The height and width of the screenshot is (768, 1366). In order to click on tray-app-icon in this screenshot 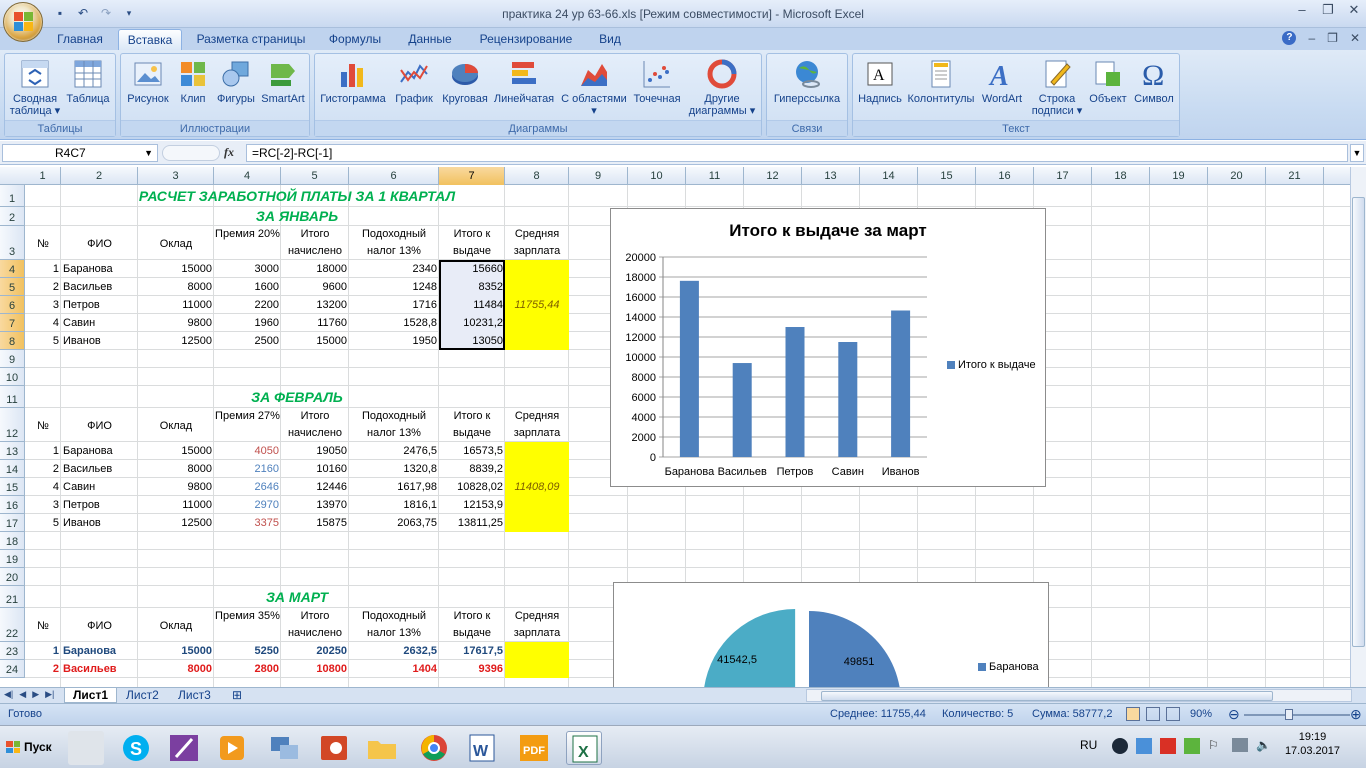, I will do `click(1144, 746)`.